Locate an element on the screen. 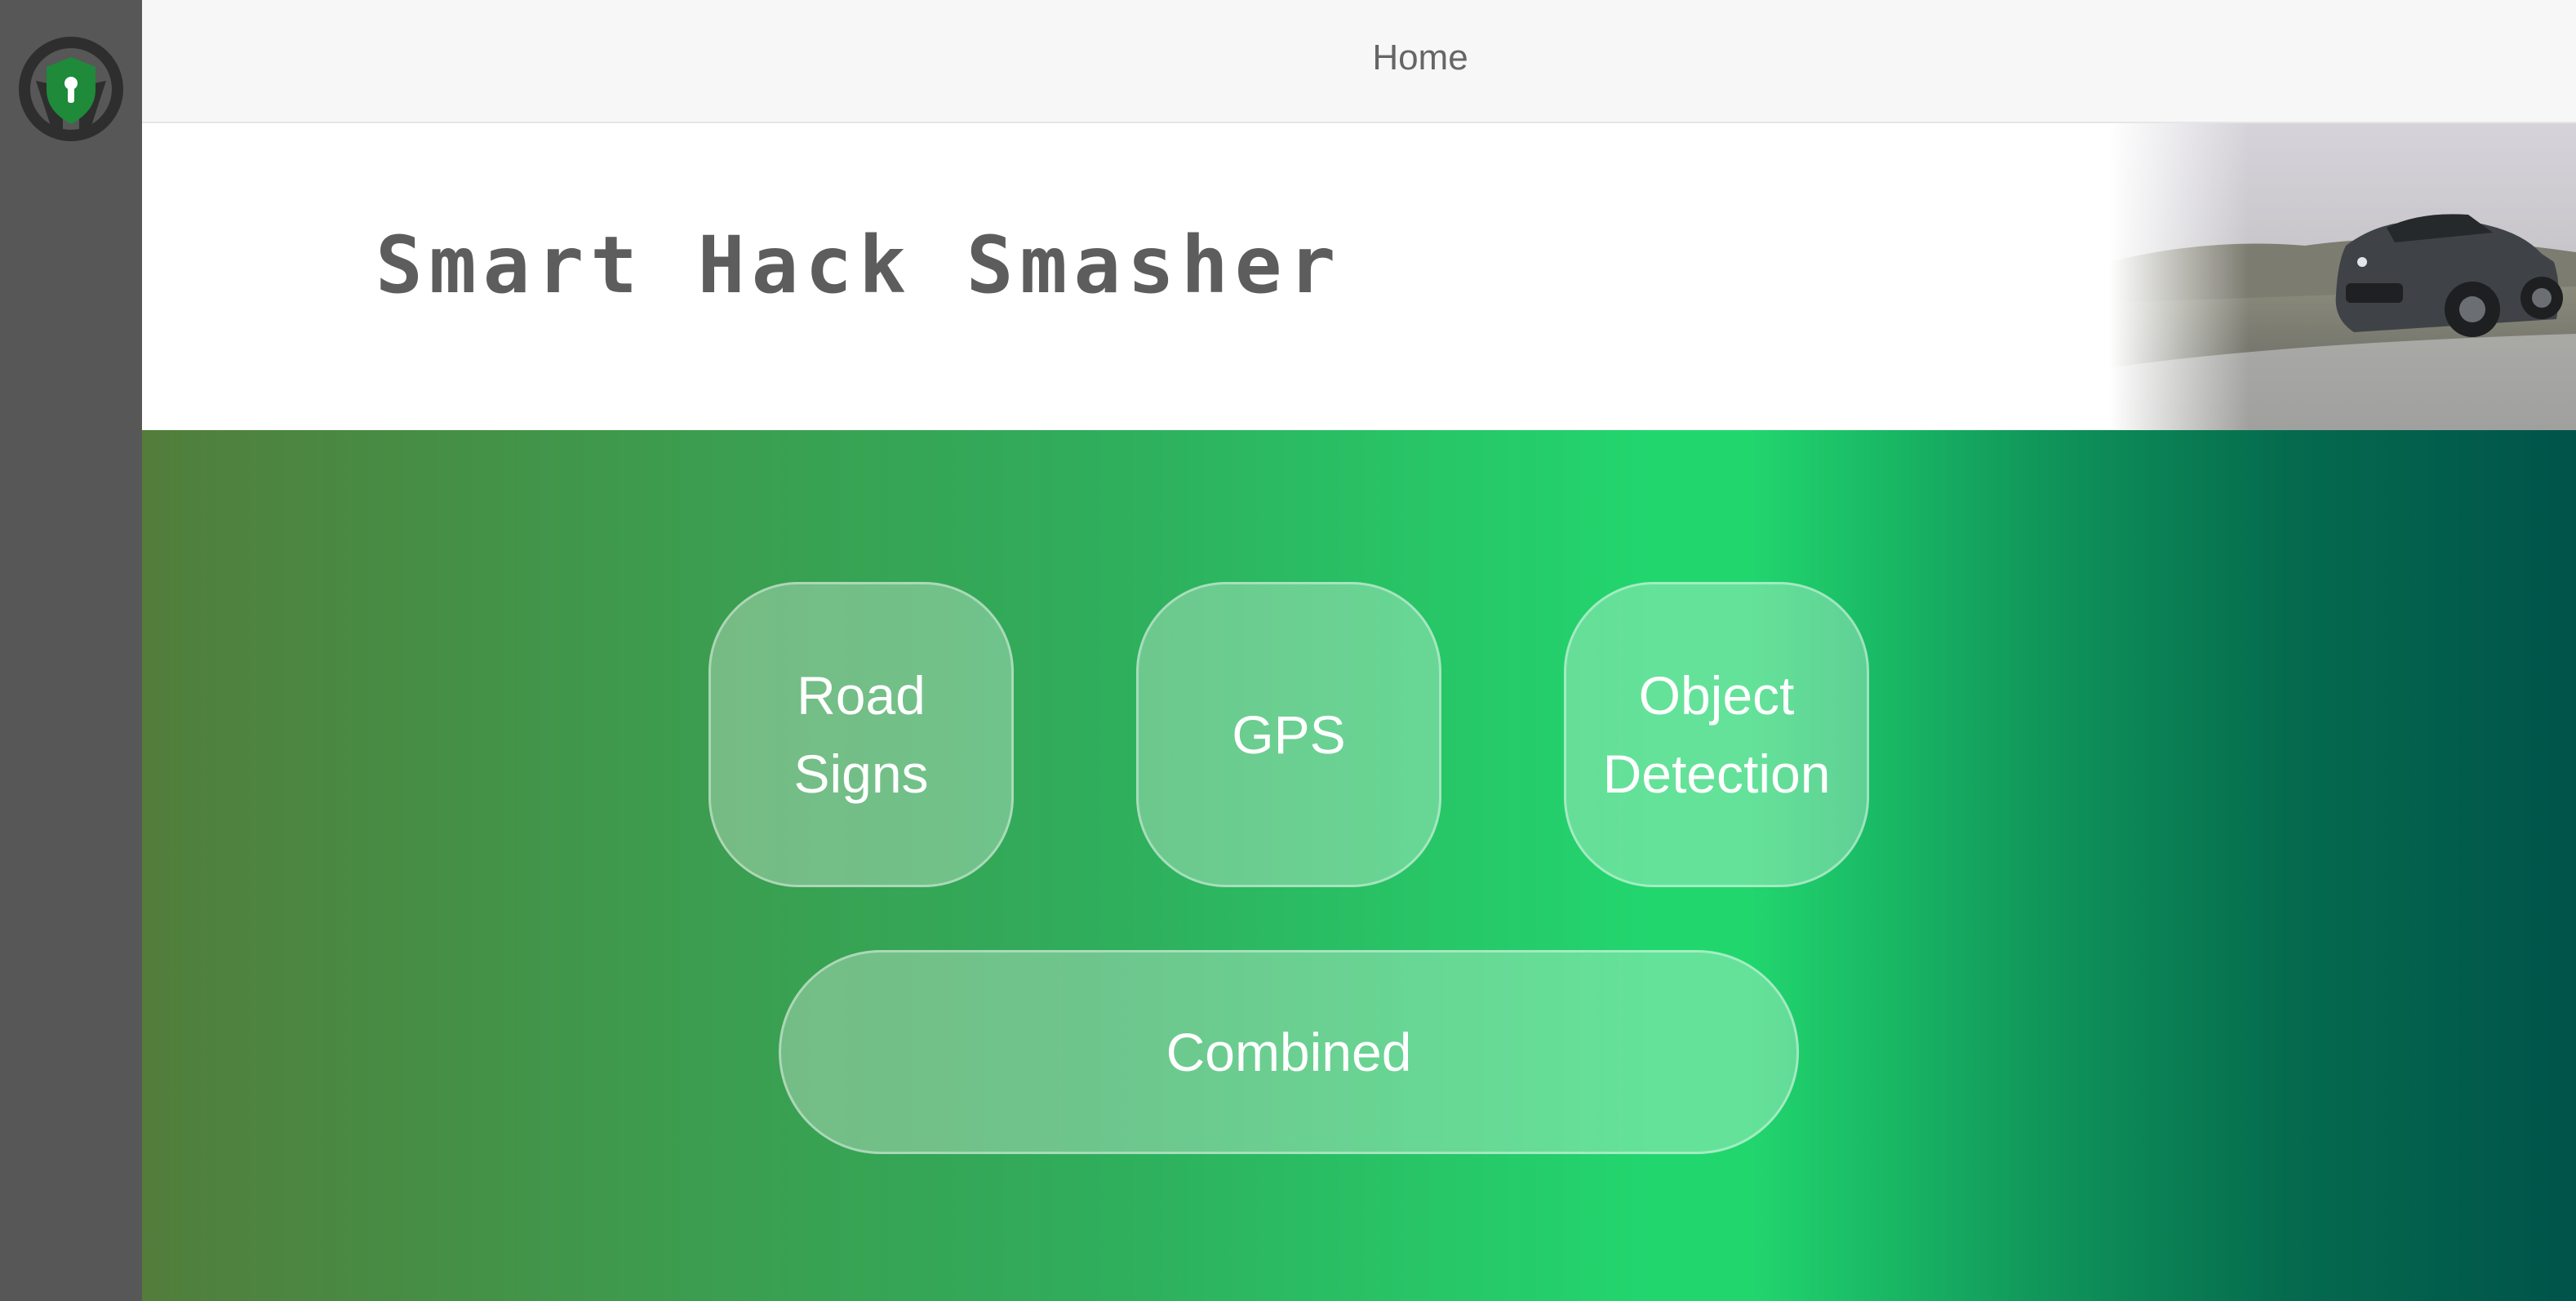 Image resolution: width=2576 pixels, height=1301 pixels. combined-label: Combined is located at coordinates (1289, 1052).